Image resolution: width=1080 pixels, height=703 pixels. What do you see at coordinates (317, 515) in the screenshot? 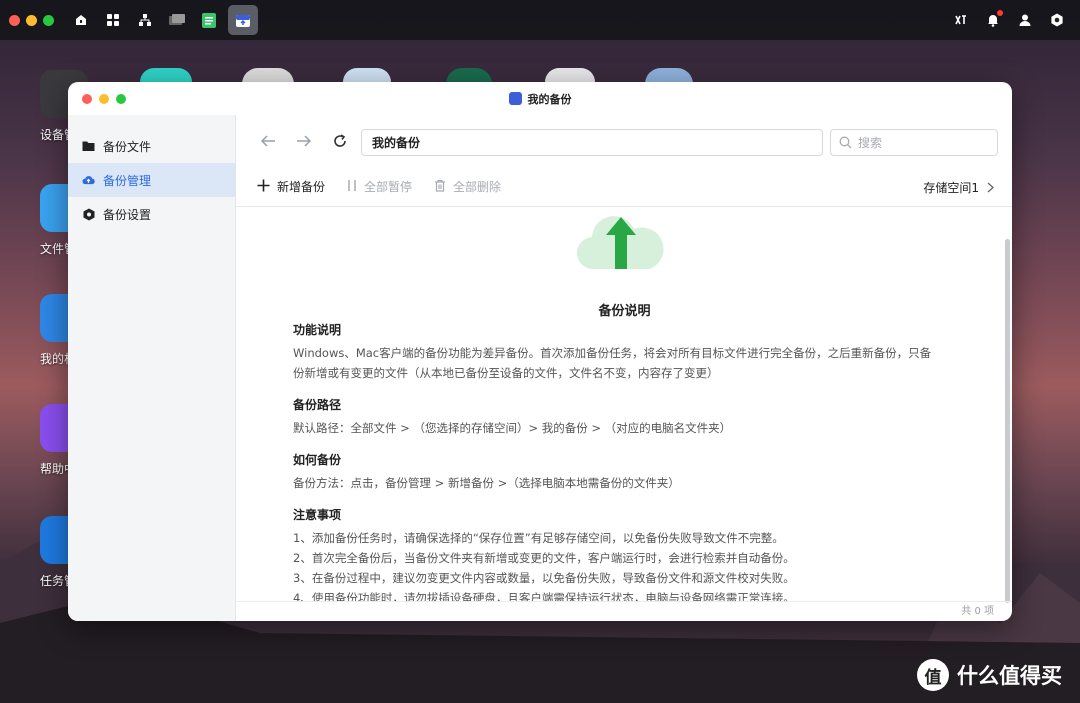
I see `section-heading: 注意事项` at bounding box center [317, 515].